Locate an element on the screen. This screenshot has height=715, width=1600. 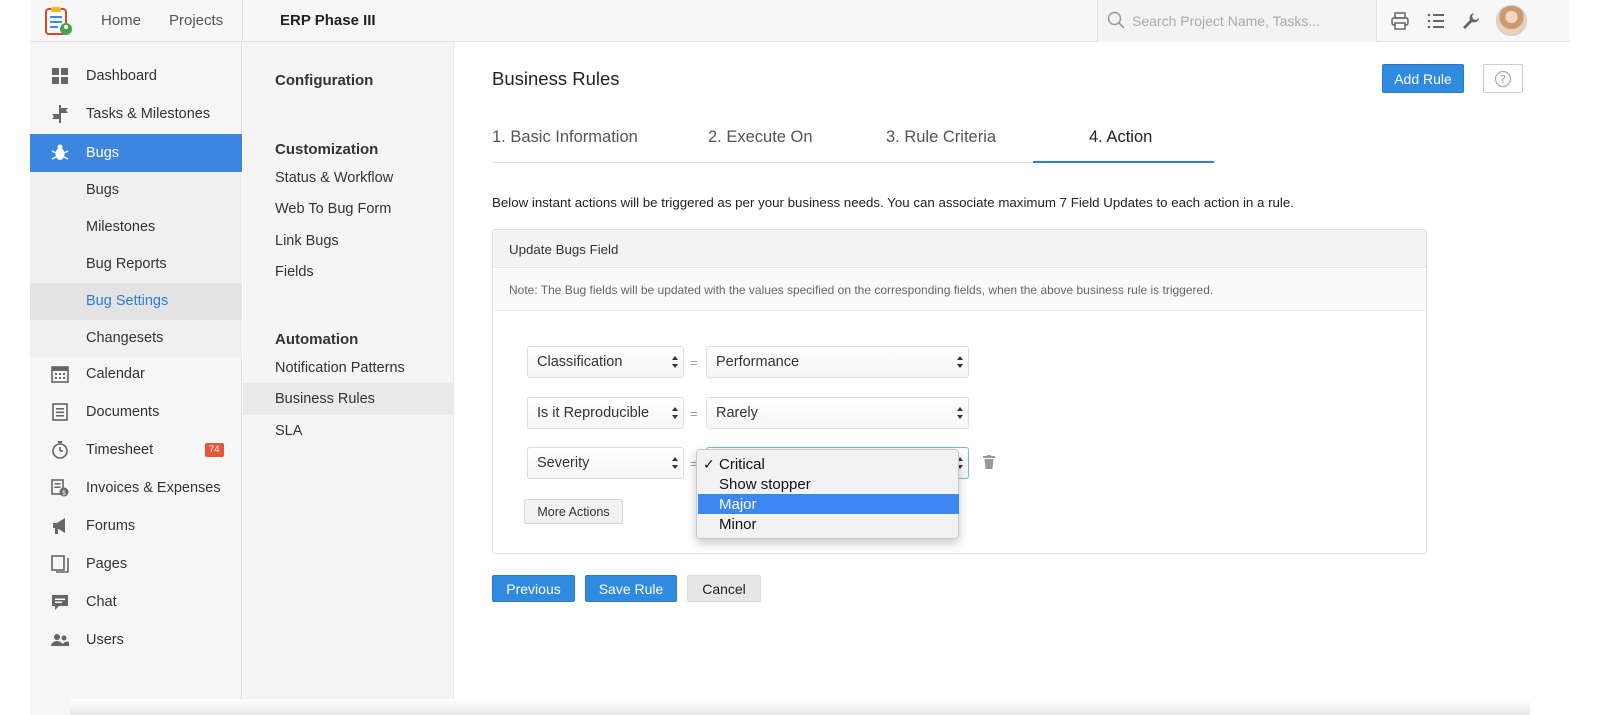
subitem-label: Bug Settings is located at coordinates (127, 301).